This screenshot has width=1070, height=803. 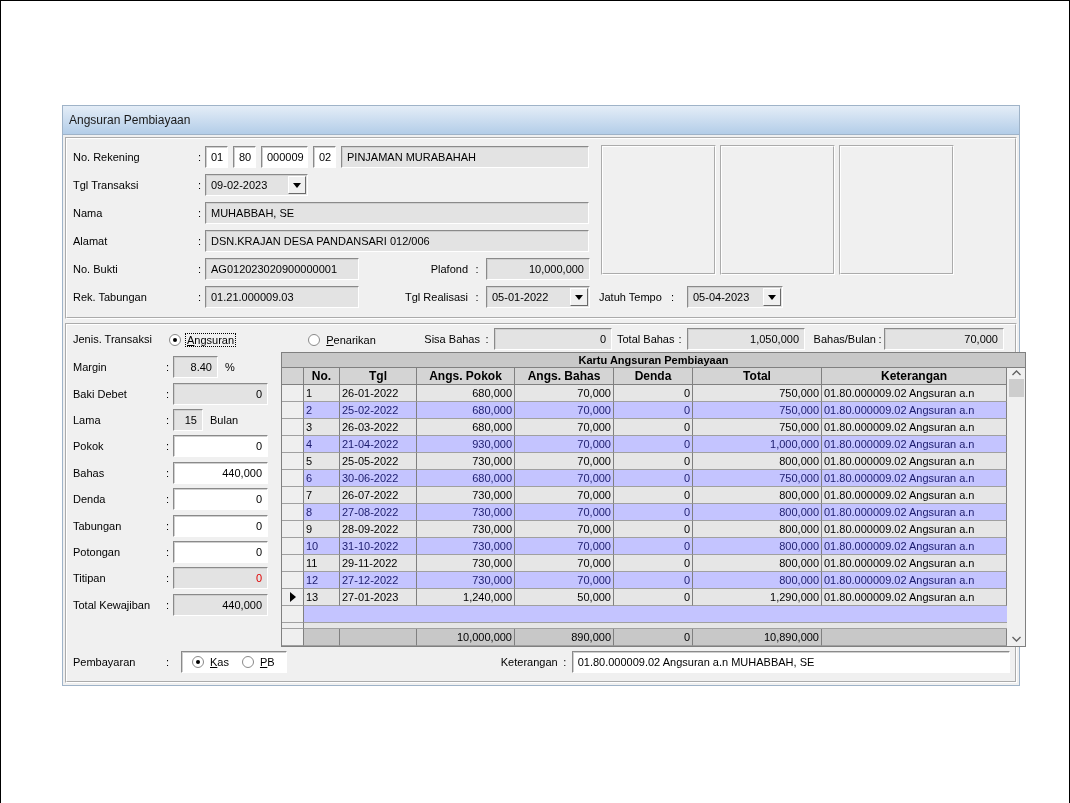 I want to click on table-cell: 29-11-2022, so click(x=378, y=563).